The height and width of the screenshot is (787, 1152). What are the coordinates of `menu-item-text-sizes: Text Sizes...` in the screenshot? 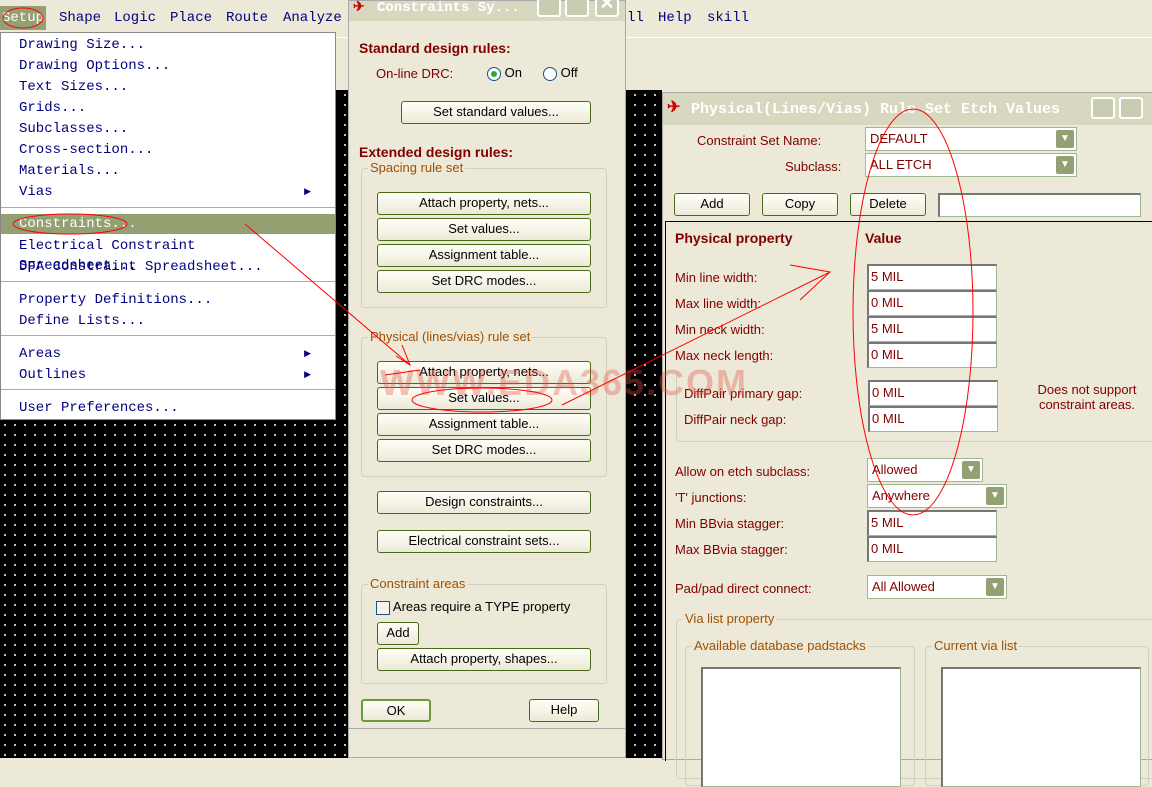 It's located at (169, 87).